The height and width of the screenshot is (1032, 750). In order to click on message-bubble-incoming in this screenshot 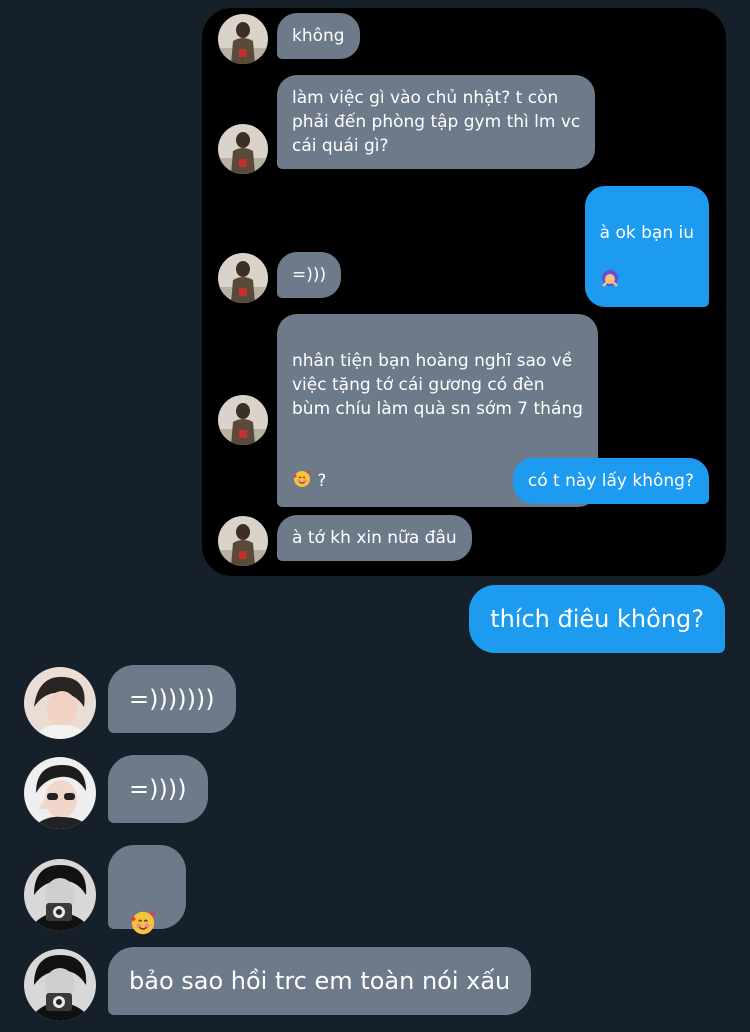, I will do `click(147, 890)`.